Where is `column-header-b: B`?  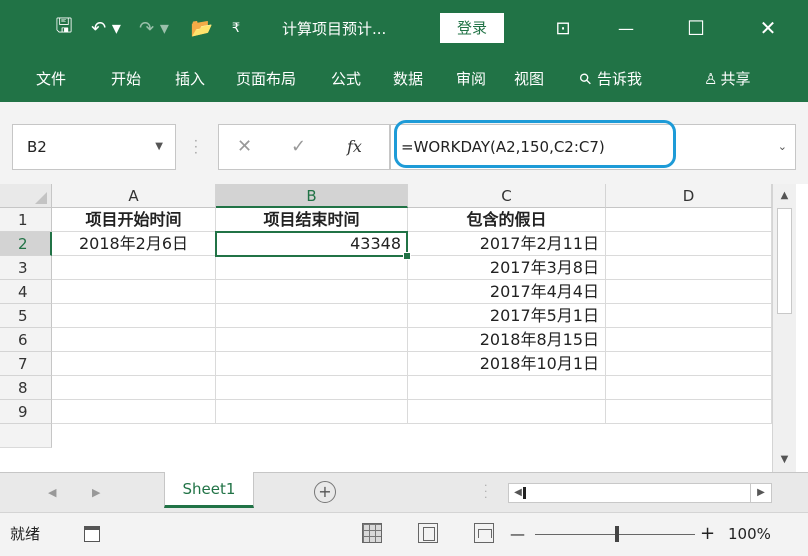 column-header-b: B is located at coordinates (312, 196).